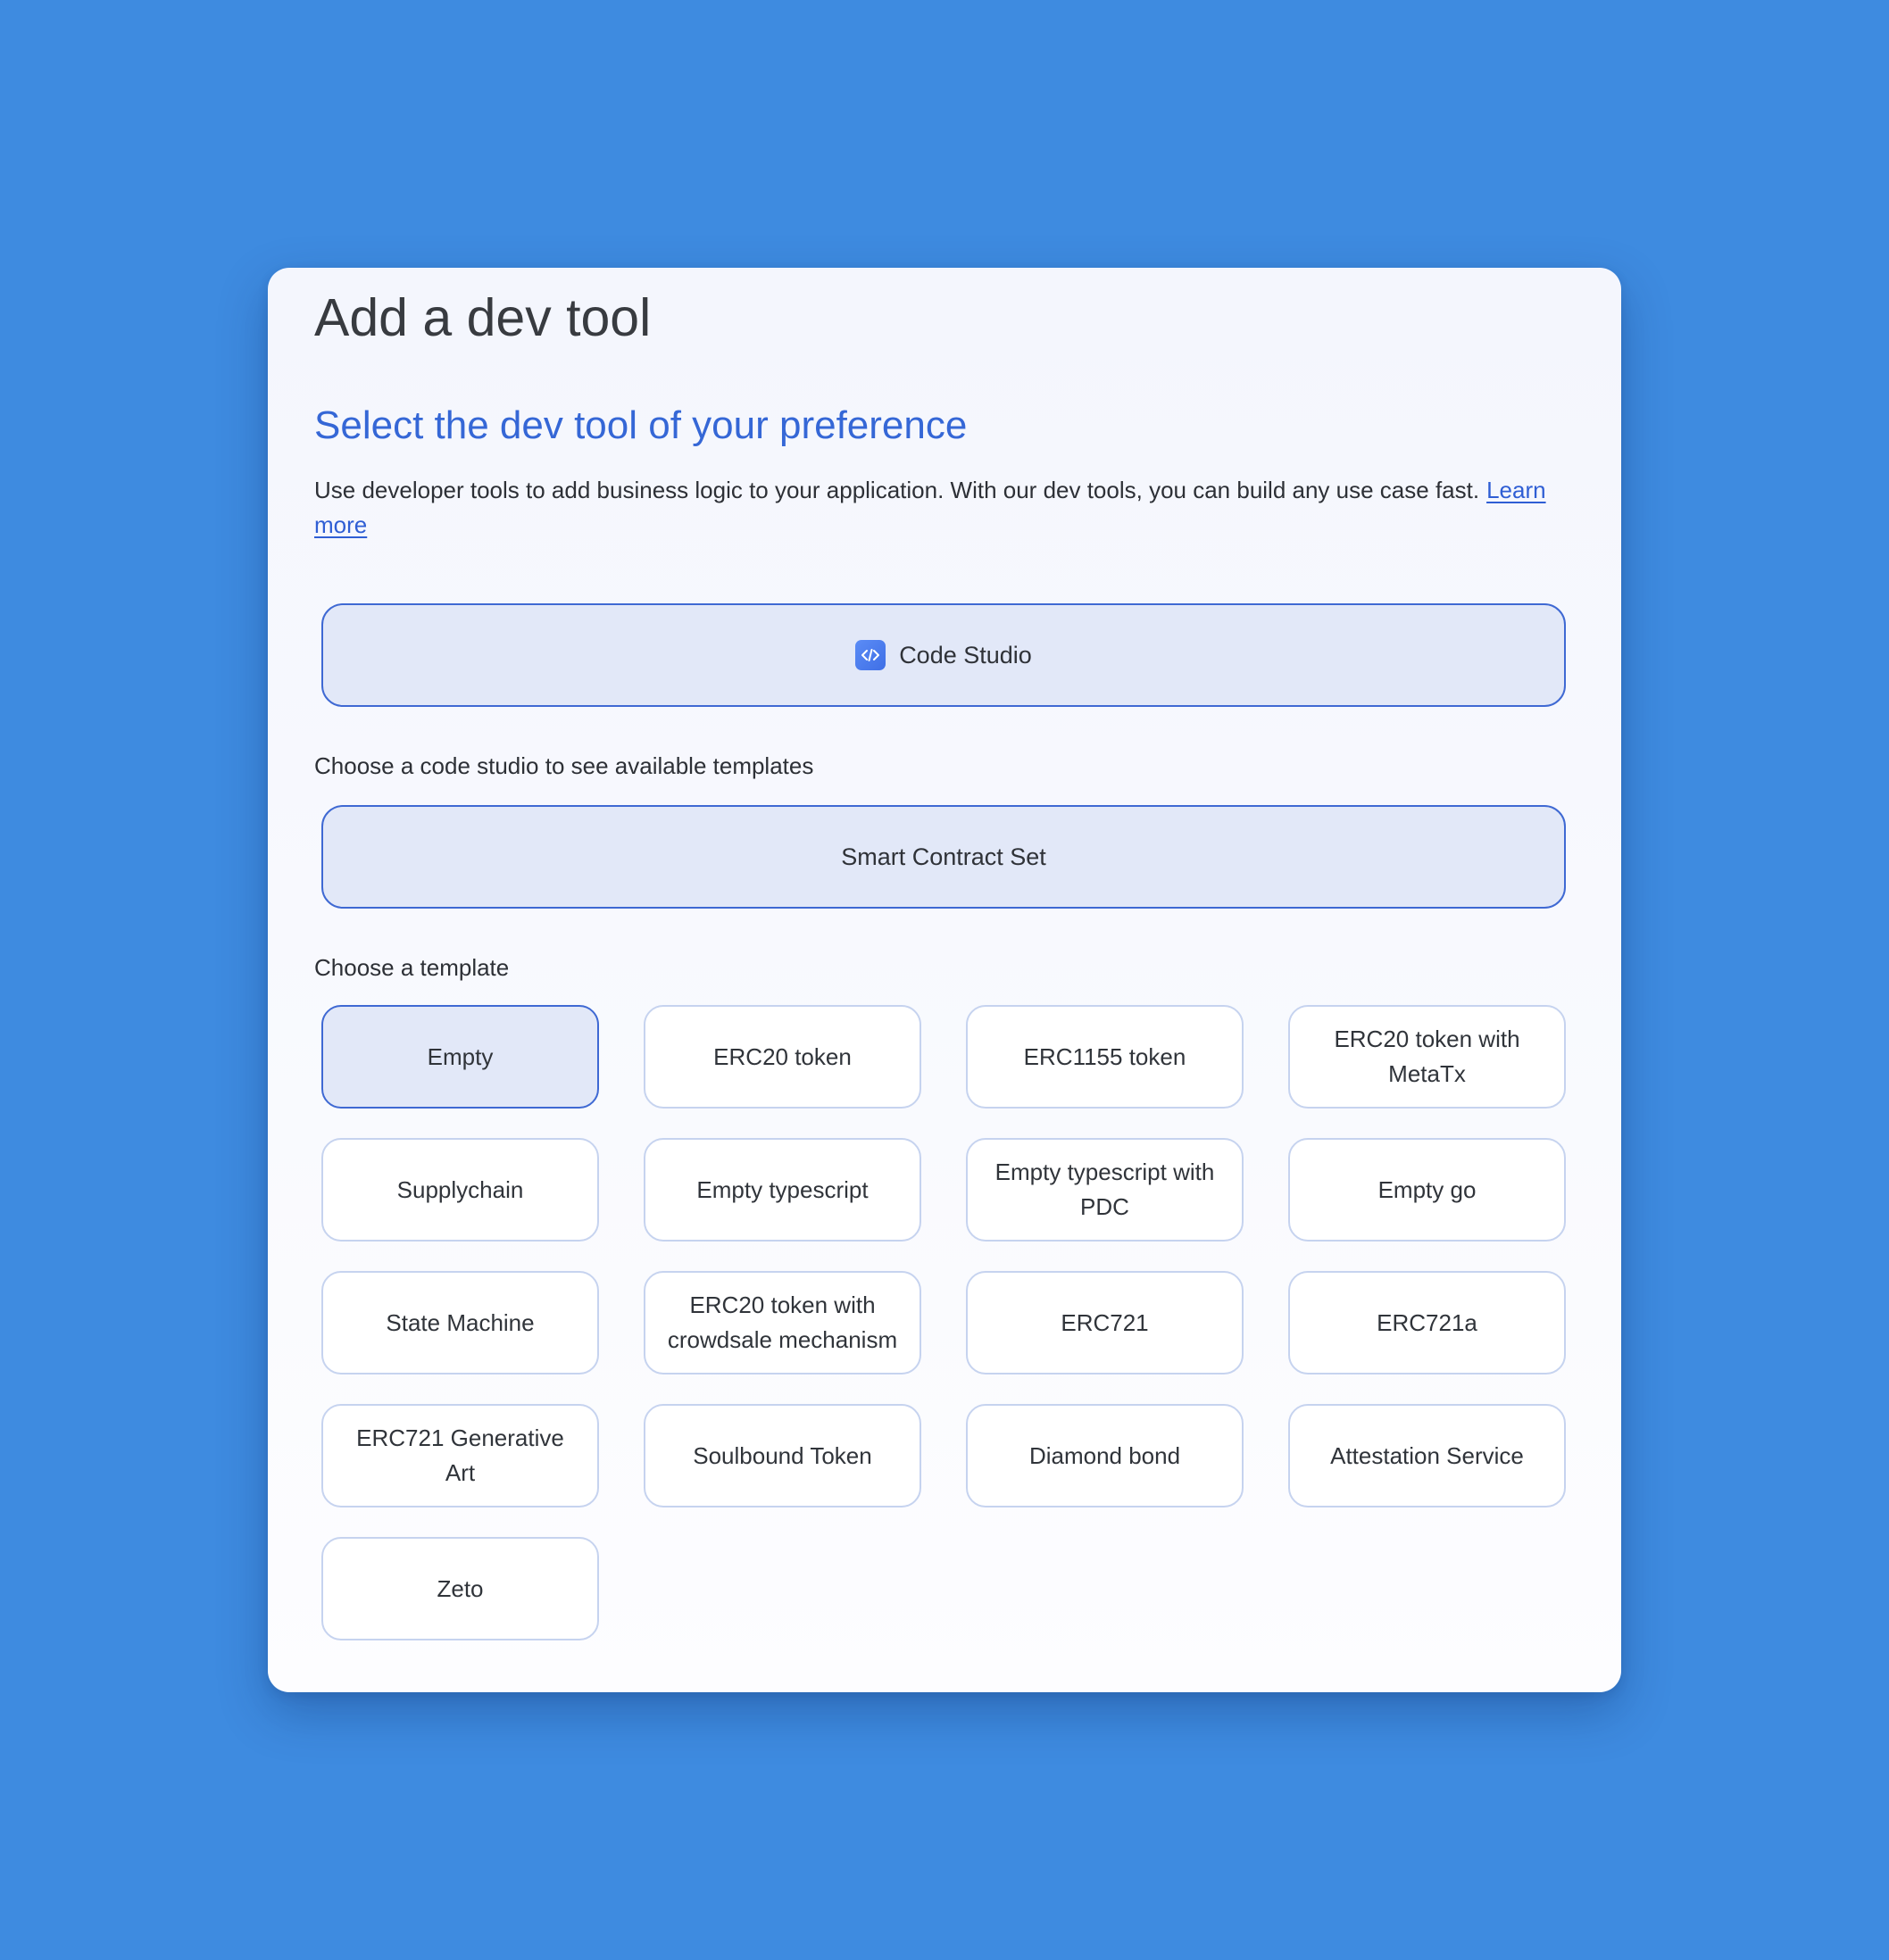 This screenshot has width=1889, height=1960. I want to click on template-option-label: Empty, so click(461, 1056).